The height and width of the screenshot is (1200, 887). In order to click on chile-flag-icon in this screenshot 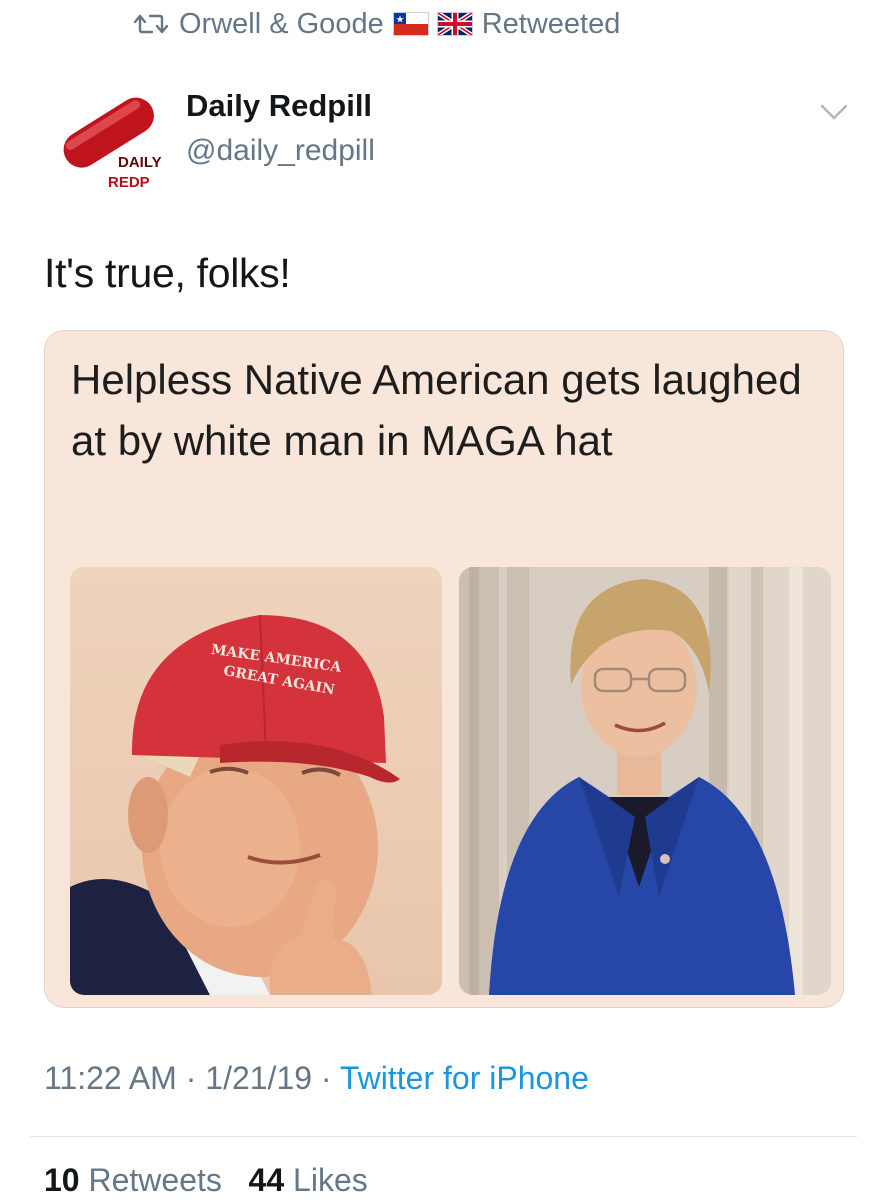, I will do `click(410, 24)`.